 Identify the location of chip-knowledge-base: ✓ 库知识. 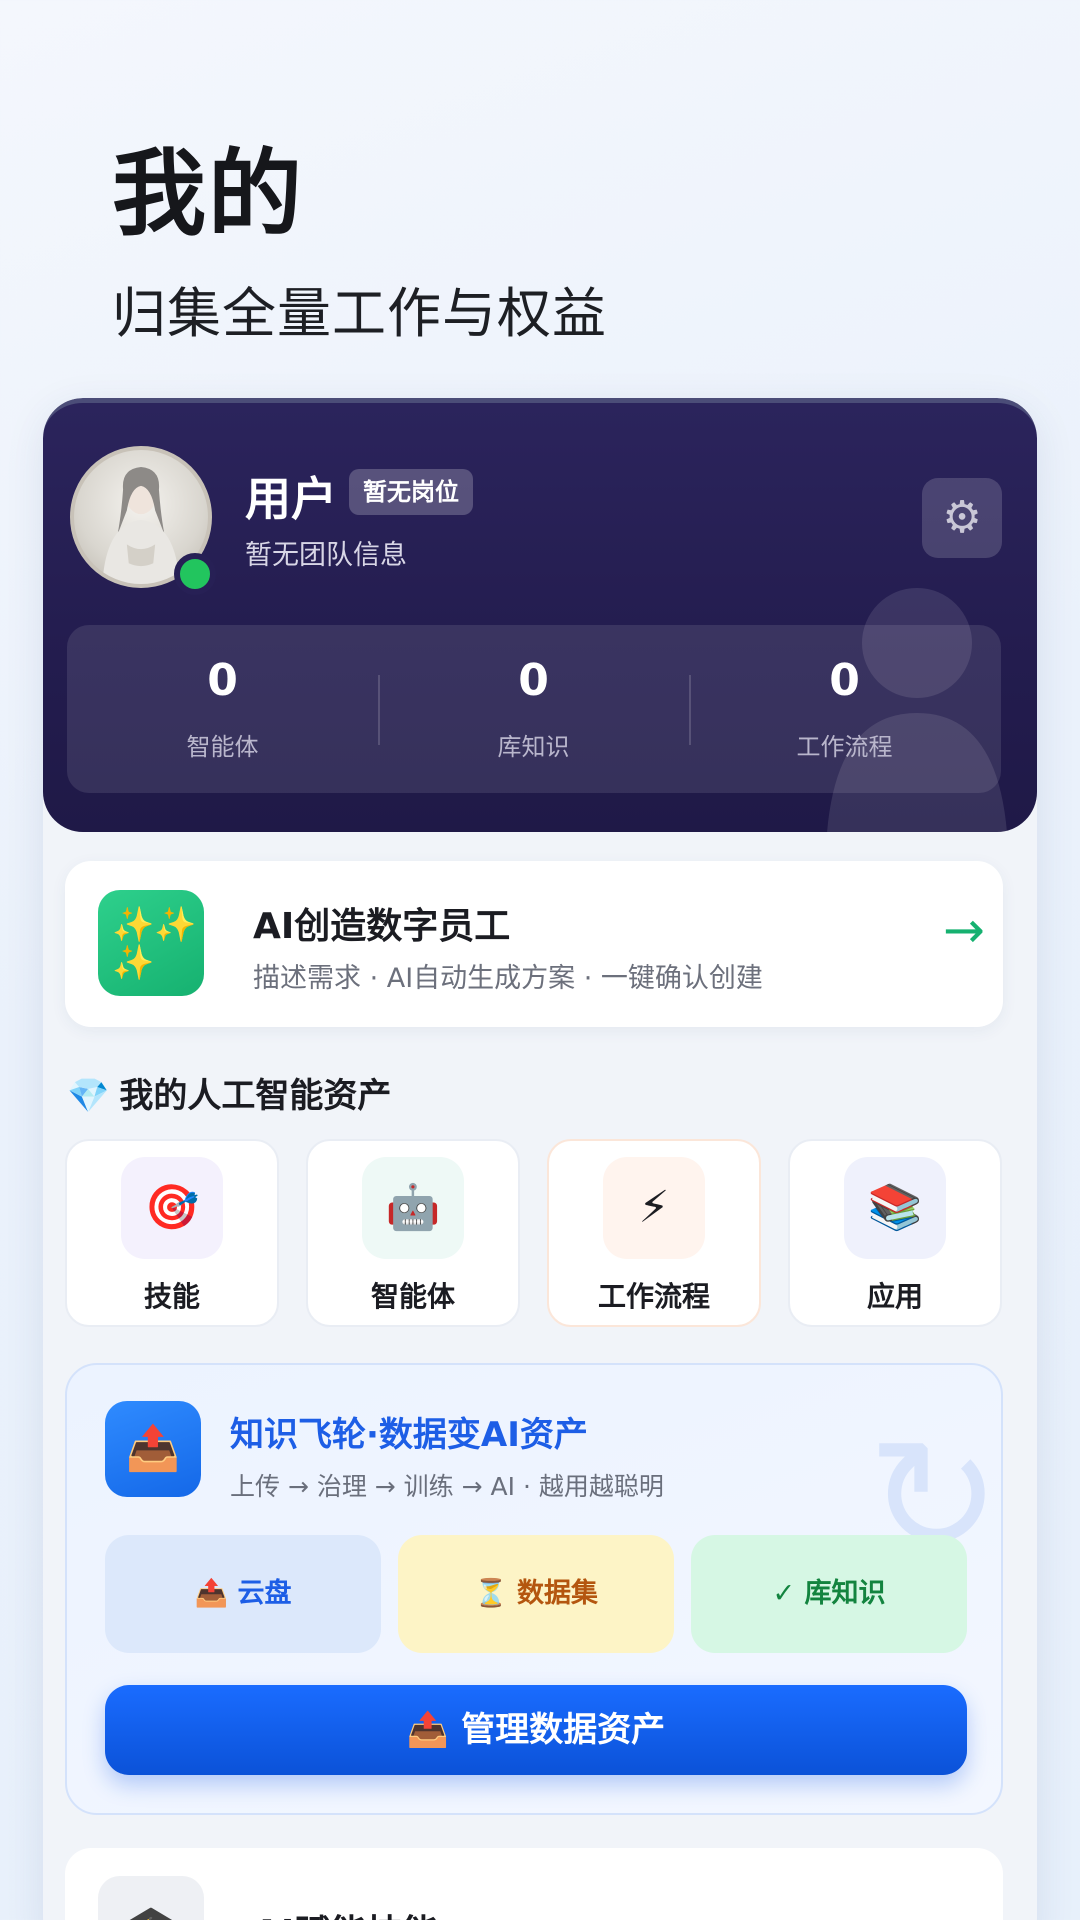
(829, 1594).